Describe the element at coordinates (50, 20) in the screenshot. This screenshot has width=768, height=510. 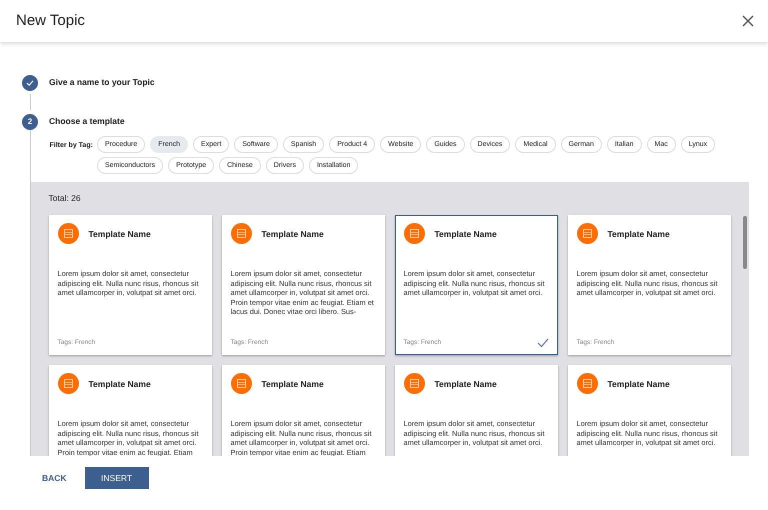
I see `dialog-title: New Topic` at that location.